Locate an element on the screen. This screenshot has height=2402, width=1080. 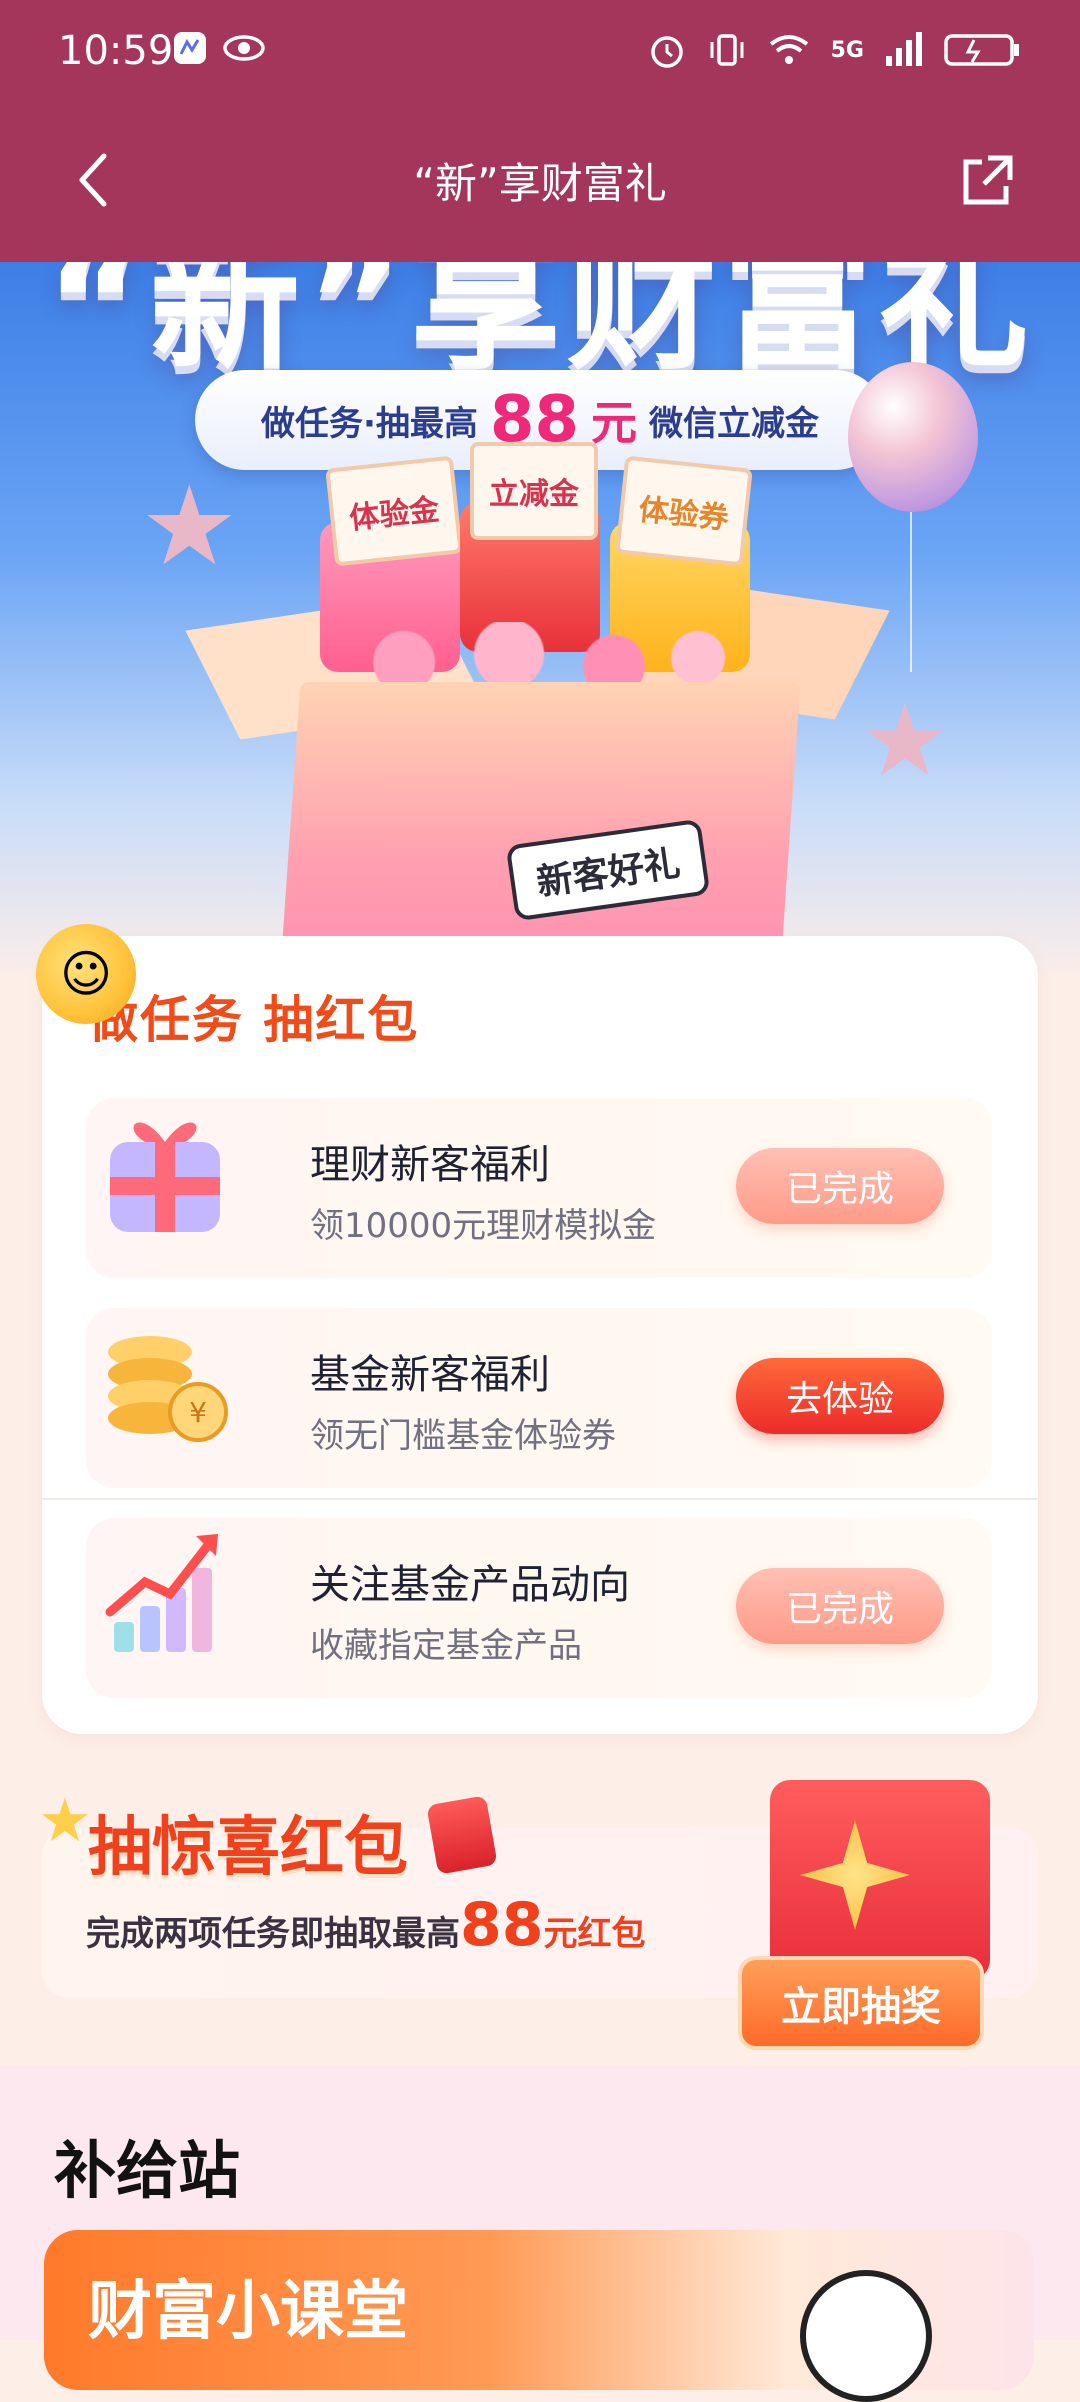
surprise-desc-suffix: 元红包 is located at coordinates (594, 1934).